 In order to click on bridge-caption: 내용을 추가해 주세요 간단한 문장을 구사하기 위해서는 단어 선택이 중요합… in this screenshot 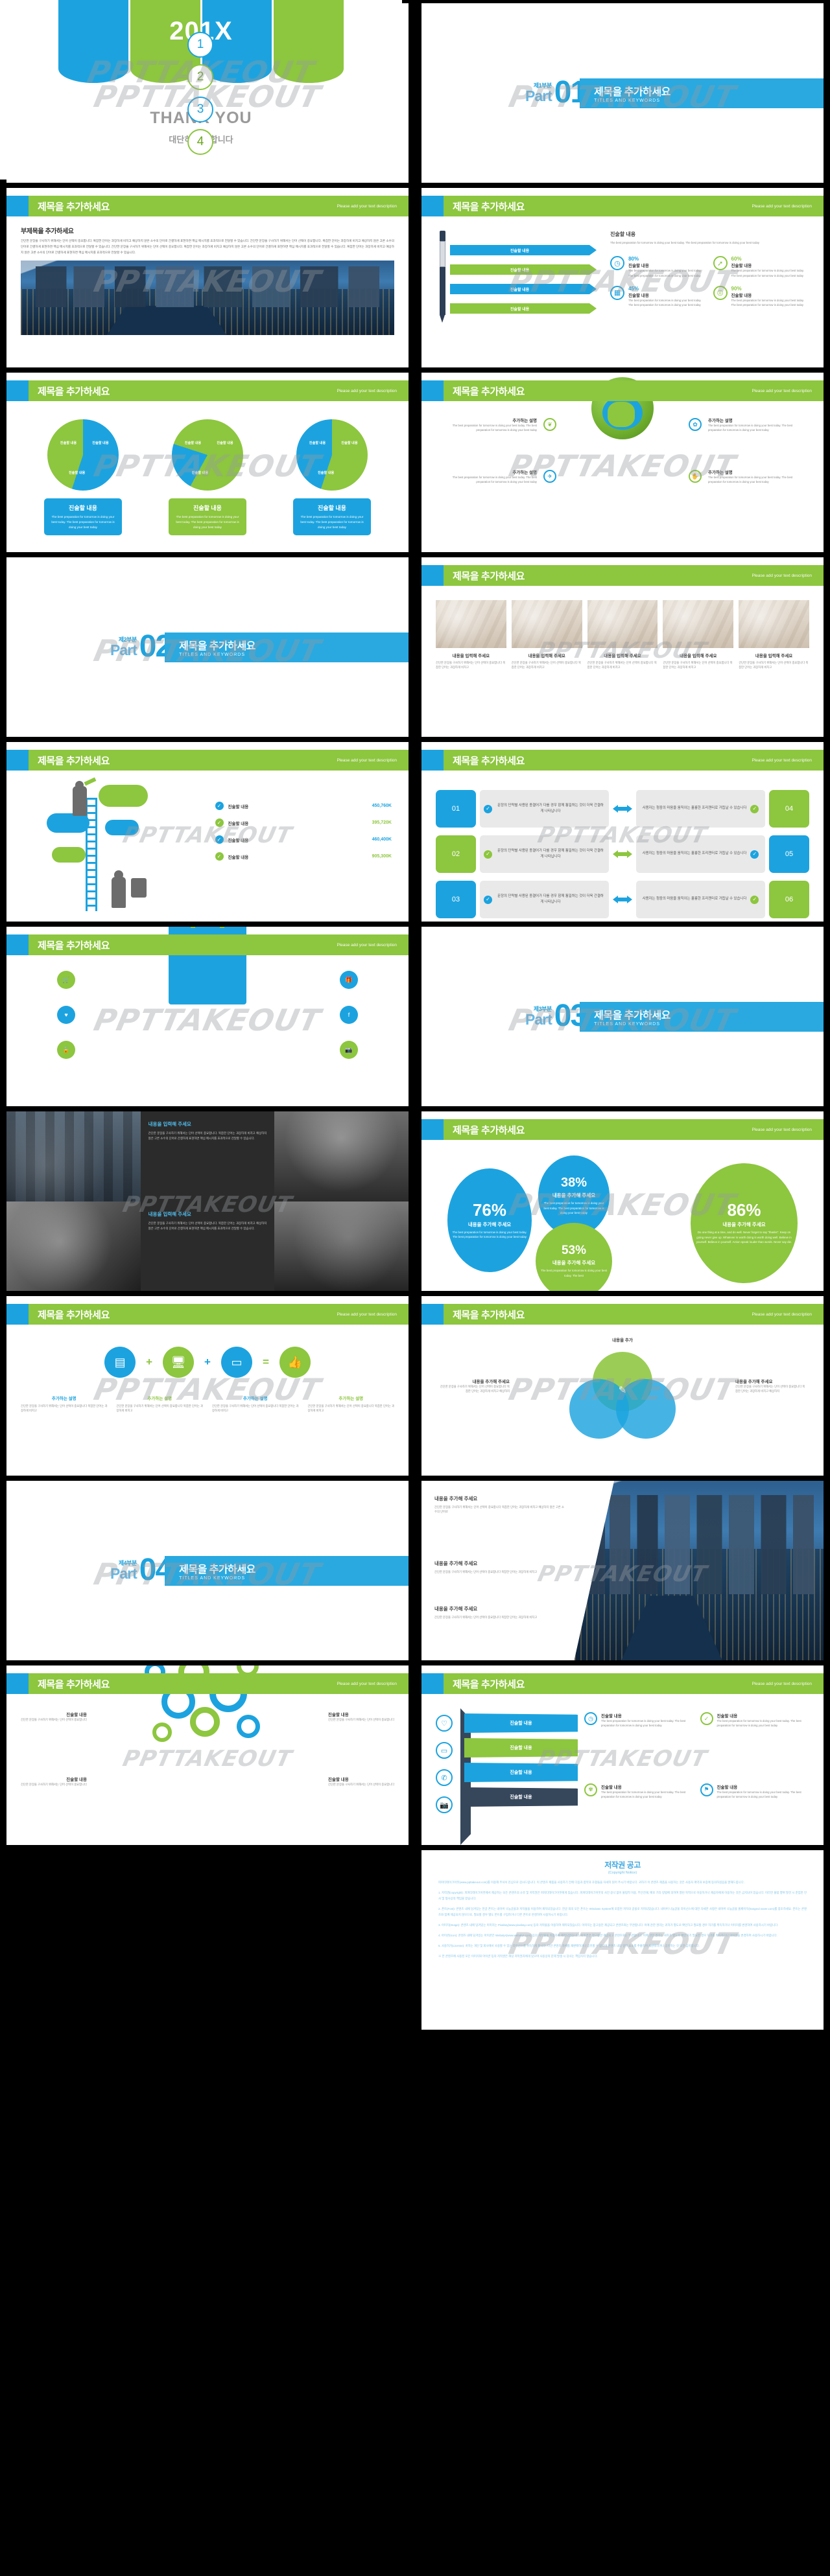, I will do `click(499, 1505)`.